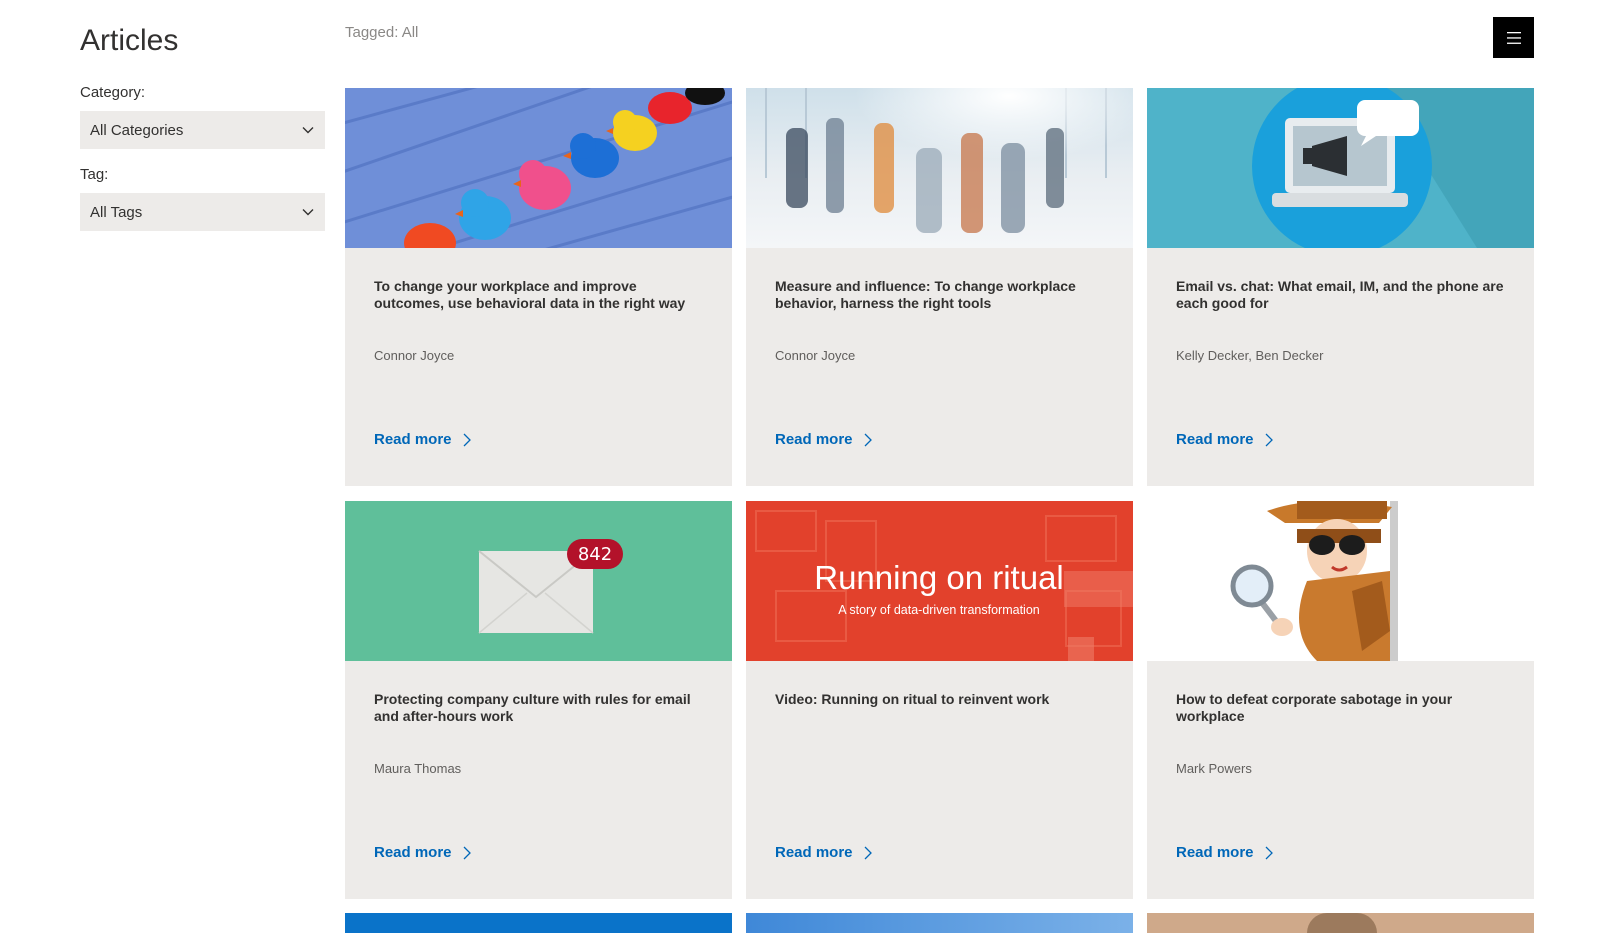  I want to click on category-select-value: All Categories, so click(137, 130).